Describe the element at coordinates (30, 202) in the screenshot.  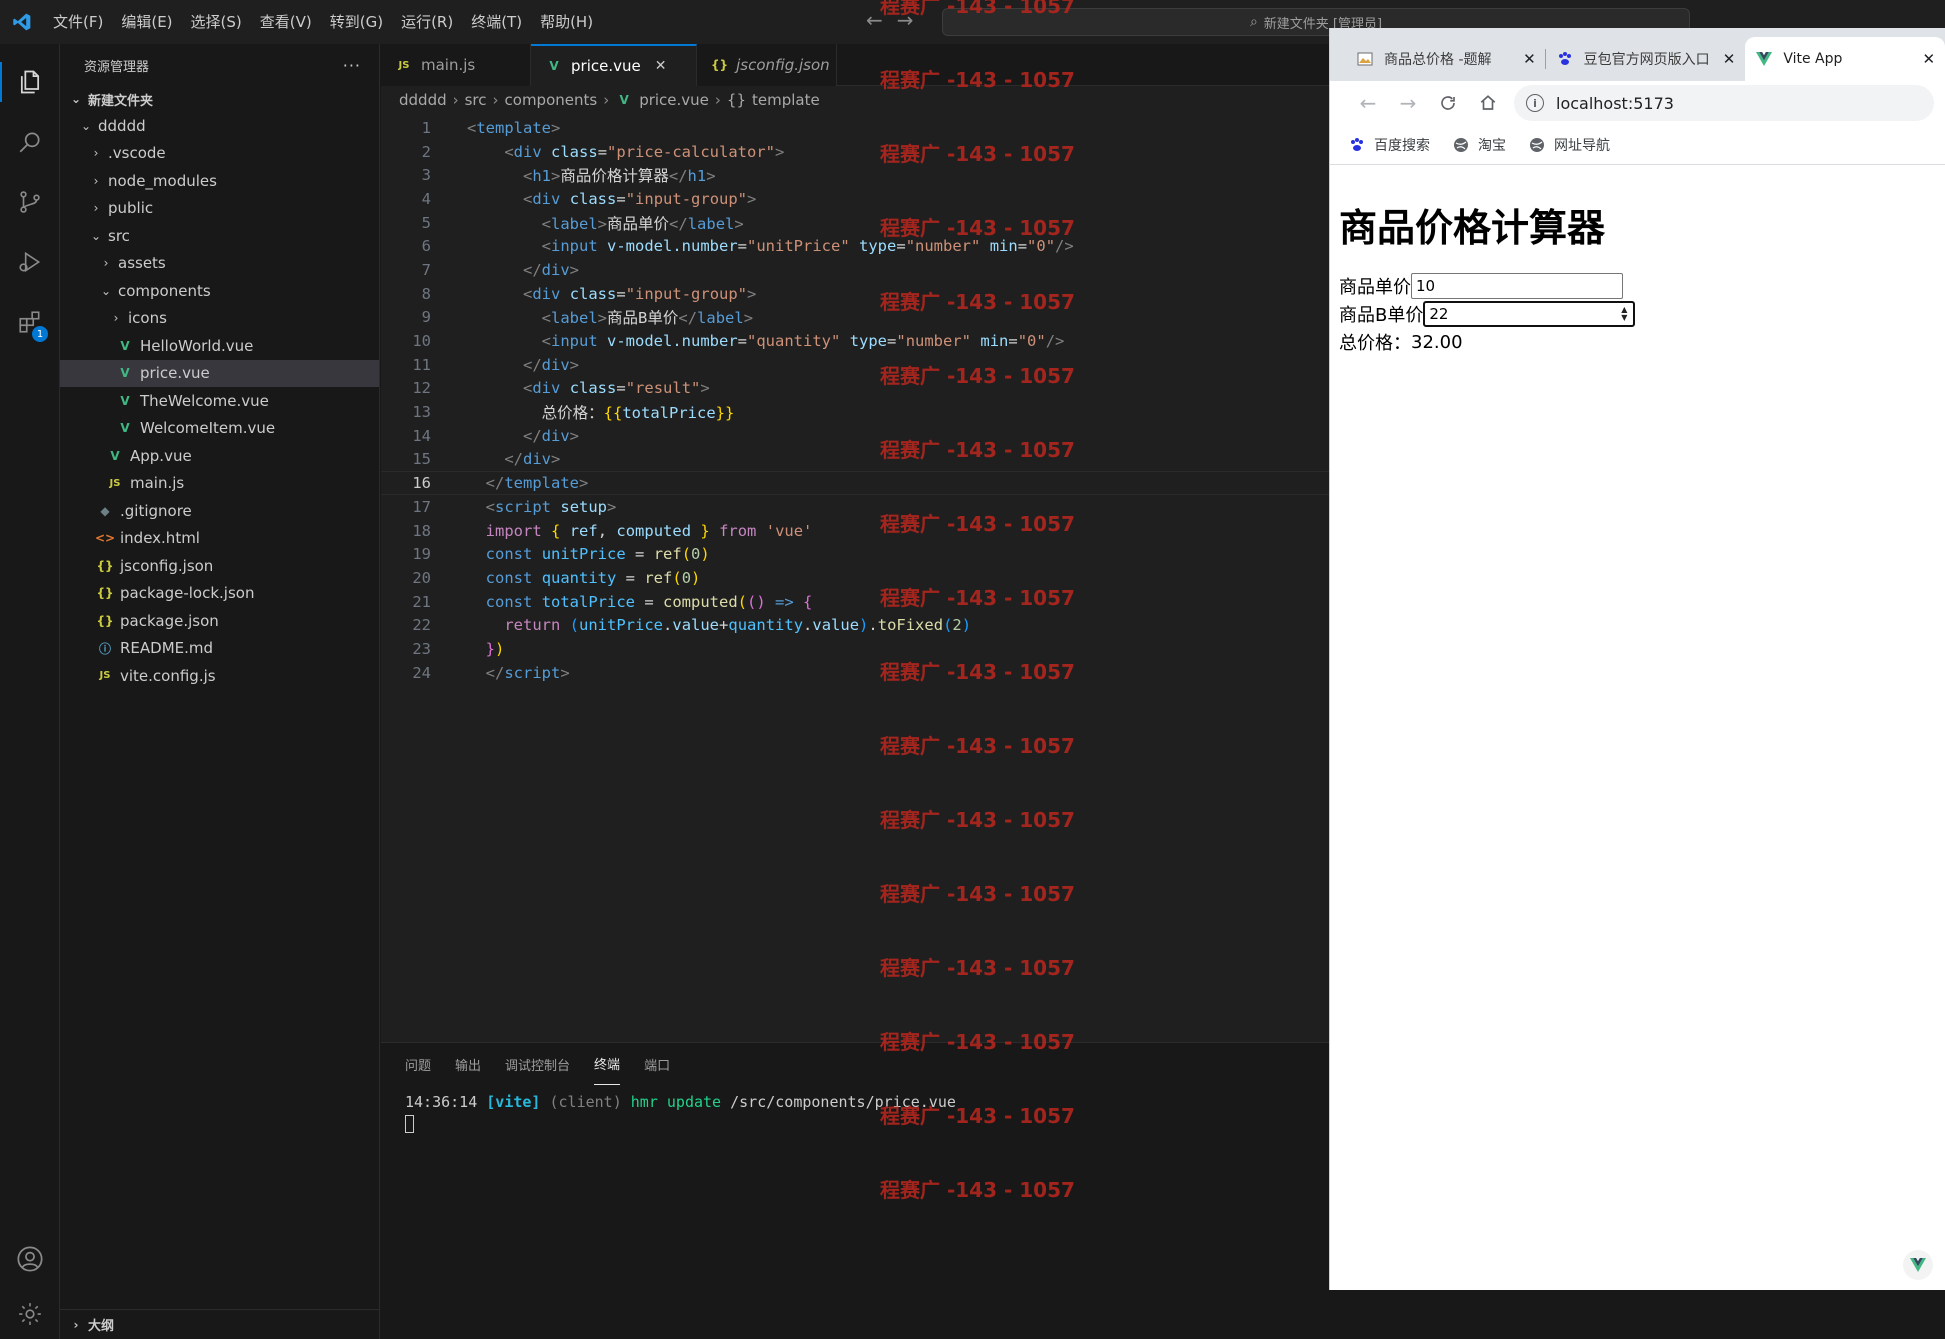
I see `source-control-activity` at that location.